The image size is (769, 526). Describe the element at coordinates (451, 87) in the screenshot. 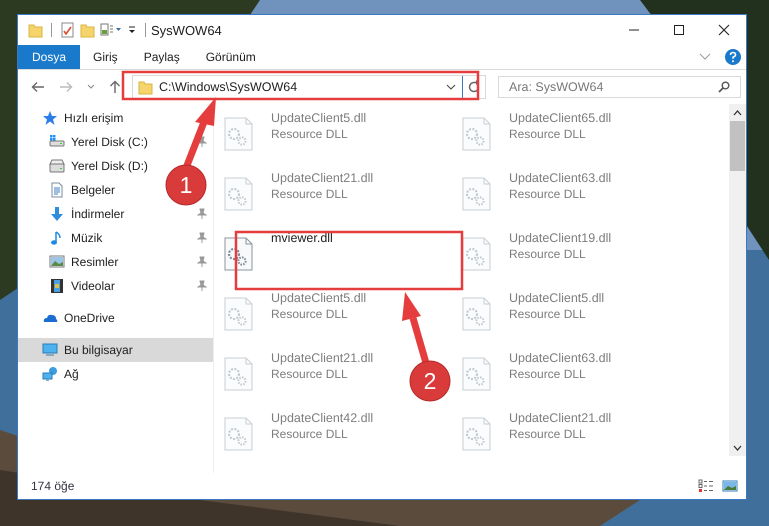

I see `dropdown-caret-icon` at that location.